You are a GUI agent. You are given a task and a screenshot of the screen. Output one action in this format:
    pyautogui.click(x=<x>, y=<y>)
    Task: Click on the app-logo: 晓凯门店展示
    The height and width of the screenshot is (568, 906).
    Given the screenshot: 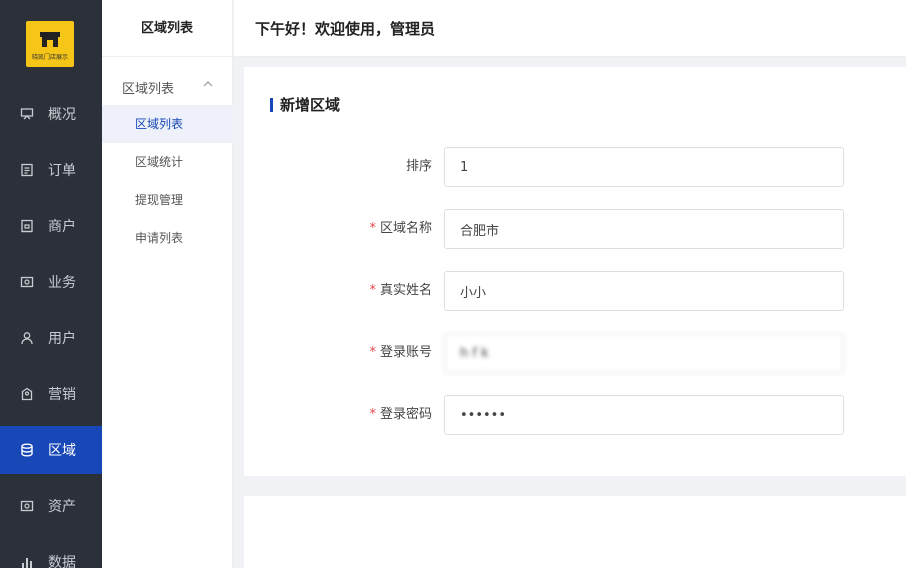 What is the action you would take?
    pyautogui.click(x=50, y=44)
    